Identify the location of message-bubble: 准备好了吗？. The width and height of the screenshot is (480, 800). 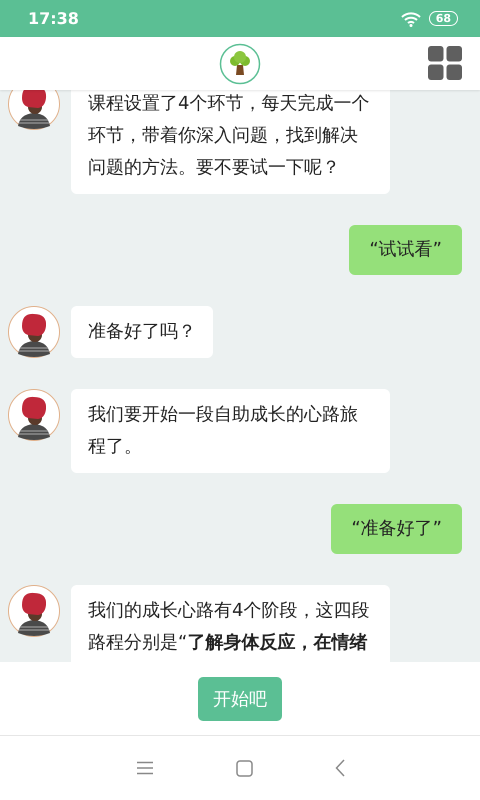
(142, 332).